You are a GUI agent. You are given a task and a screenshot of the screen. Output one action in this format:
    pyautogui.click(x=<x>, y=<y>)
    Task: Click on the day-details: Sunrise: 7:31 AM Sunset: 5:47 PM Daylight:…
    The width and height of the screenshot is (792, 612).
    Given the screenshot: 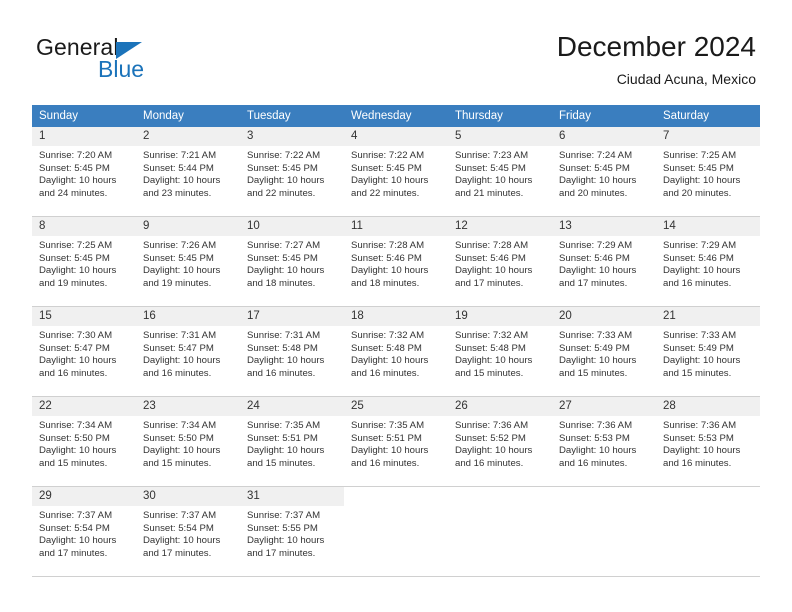 What is the action you would take?
    pyautogui.click(x=188, y=353)
    